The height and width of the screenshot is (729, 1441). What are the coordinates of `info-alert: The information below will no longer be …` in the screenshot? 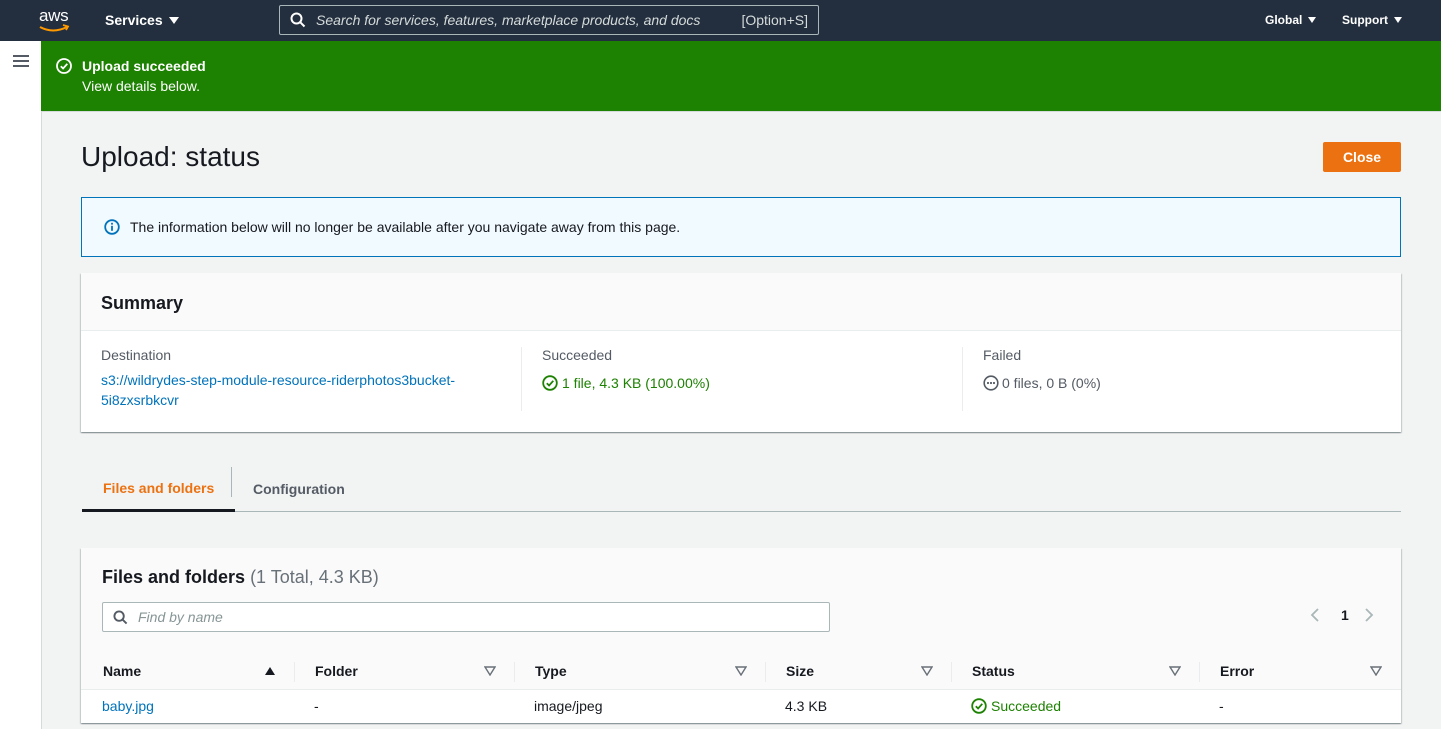 It's located at (741, 227).